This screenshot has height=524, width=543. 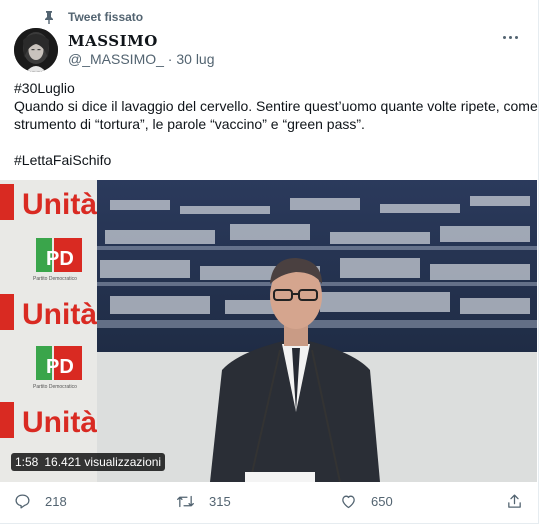 What do you see at coordinates (382, 501) in the screenshot?
I see `like-count: 650` at bounding box center [382, 501].